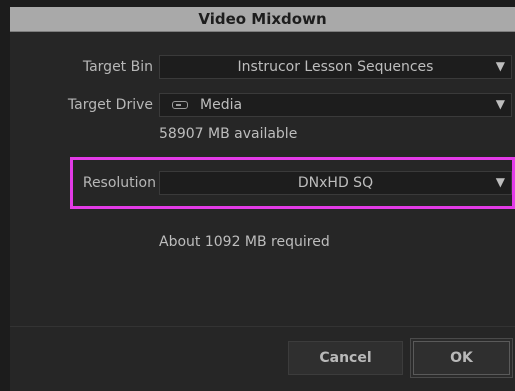  I want to click on ok-button: OK, so click(461, 358).